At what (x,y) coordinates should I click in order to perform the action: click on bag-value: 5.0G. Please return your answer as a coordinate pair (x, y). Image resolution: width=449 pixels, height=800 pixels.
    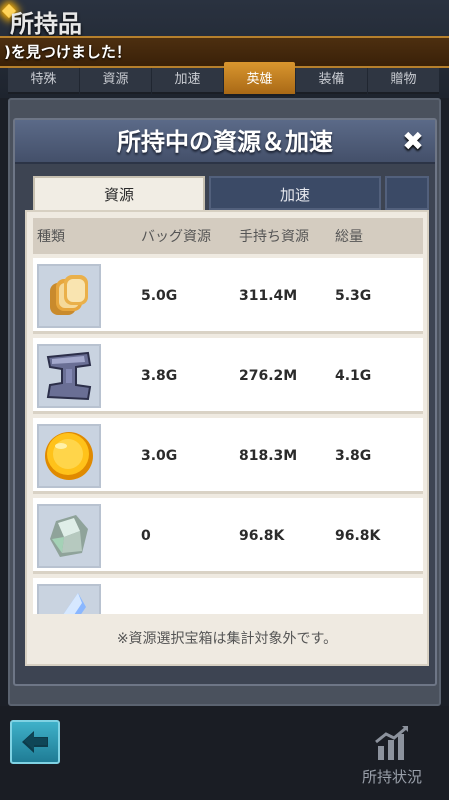
    Looking at the image, I should click on (159, 296).